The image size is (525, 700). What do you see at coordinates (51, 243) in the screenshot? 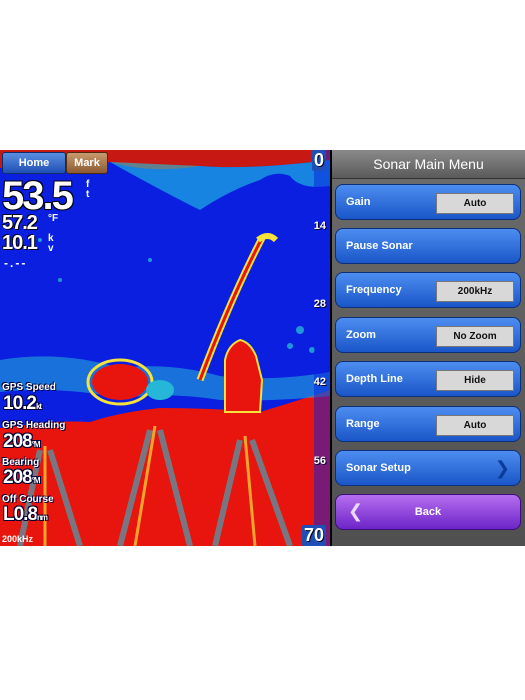
I see `speed-unit: kv` at bounding box center [51, 243].